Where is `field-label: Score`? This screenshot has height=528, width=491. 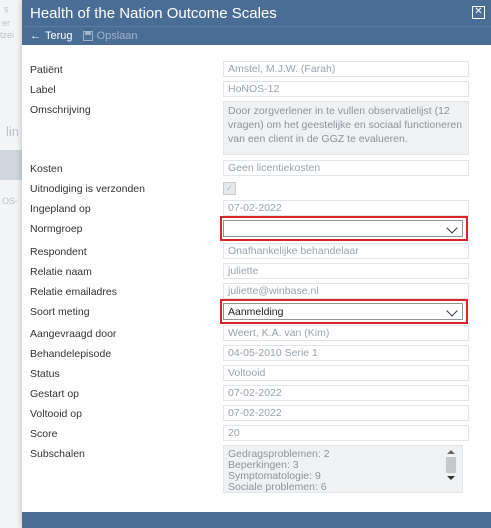 field-label: Score is located at coordinates (44, 434).